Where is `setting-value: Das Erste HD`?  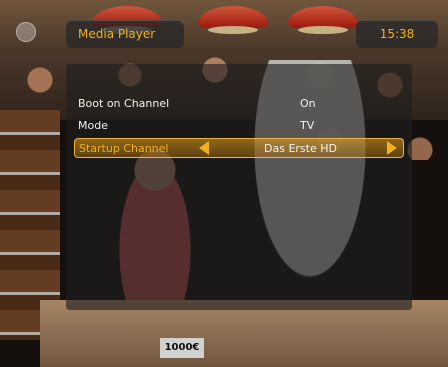 setting-value: Das Erste HD is located at coordinates (300, 148).